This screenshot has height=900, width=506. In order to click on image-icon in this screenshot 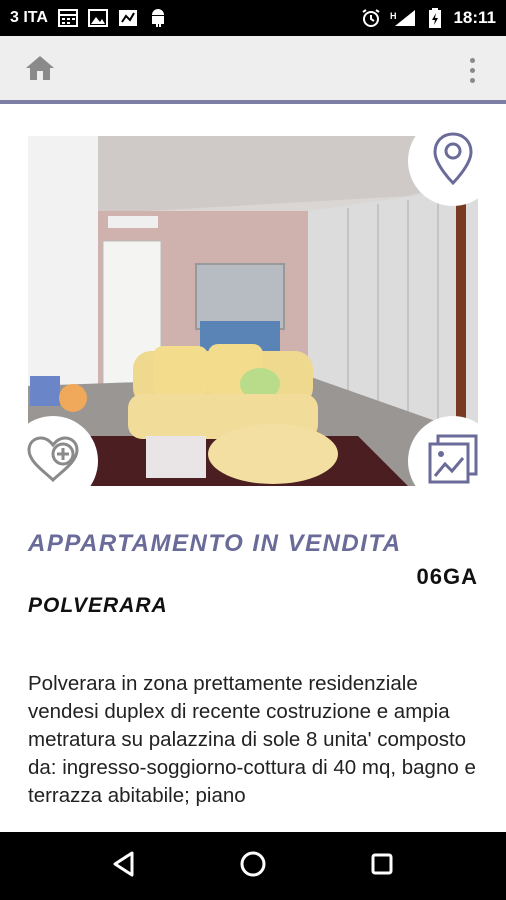, I will do `click(97, 18)`.